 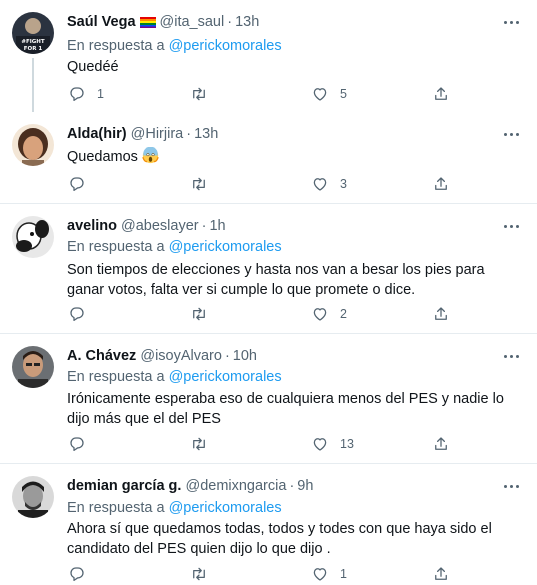 I want to click on like-button: 5, so click(x=329, y=94).